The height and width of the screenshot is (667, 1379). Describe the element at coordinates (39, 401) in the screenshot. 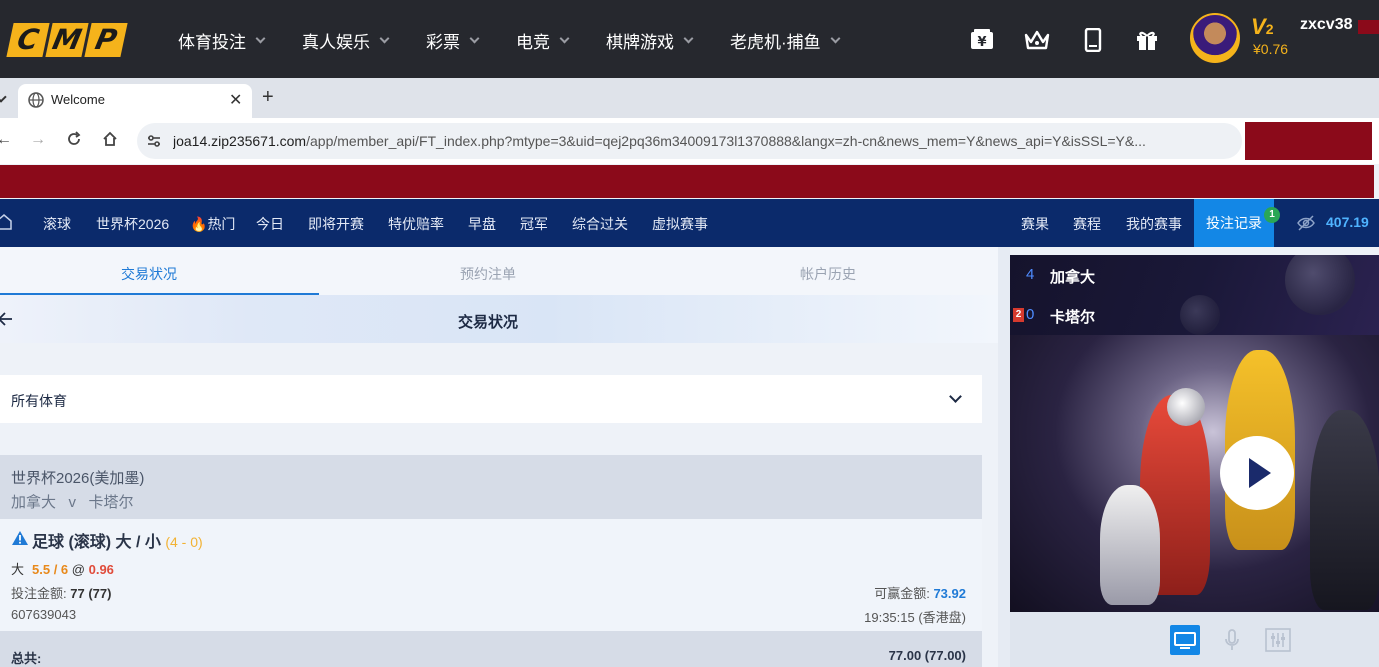

I see `sport-filter-value: 所有体育` at that location.